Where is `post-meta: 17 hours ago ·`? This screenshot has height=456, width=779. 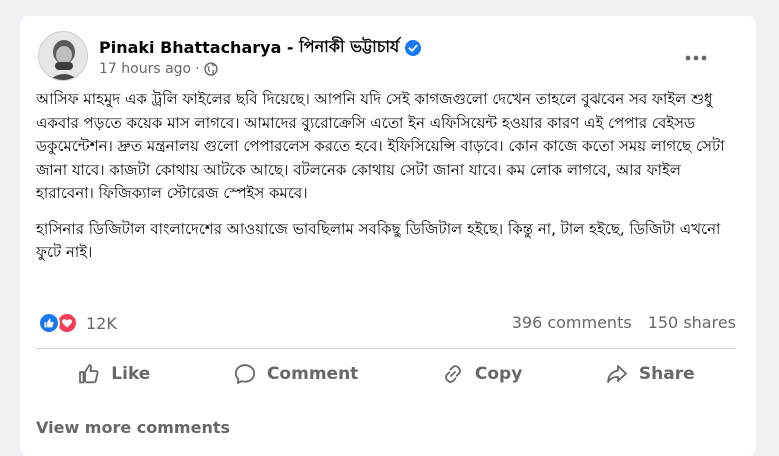 post-meta: 17 hours ago · is located at coordinates (158, 69).